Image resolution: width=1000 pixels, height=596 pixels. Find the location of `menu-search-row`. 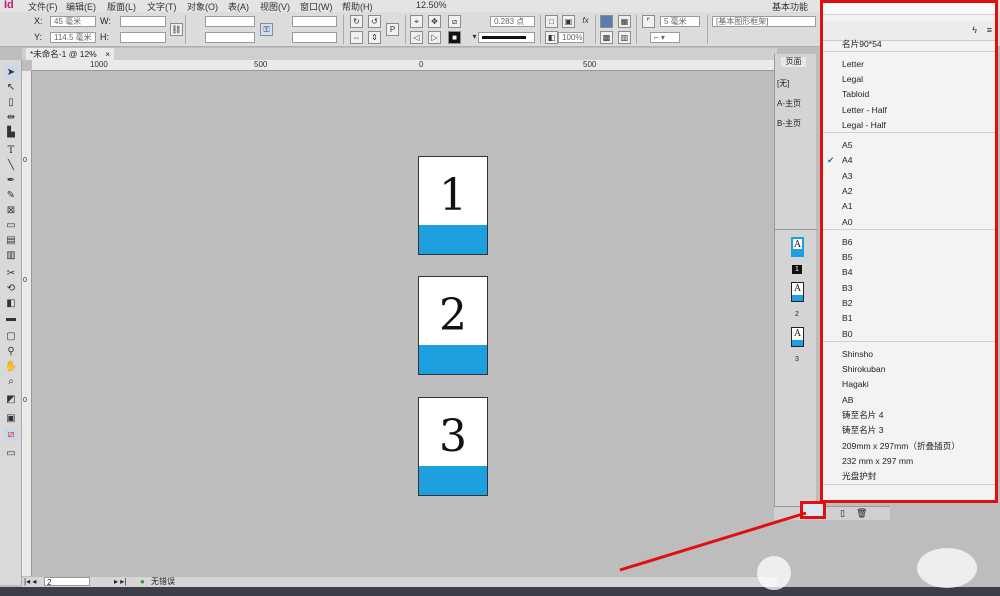

menu-search-row is located at coordinates (909, 9).